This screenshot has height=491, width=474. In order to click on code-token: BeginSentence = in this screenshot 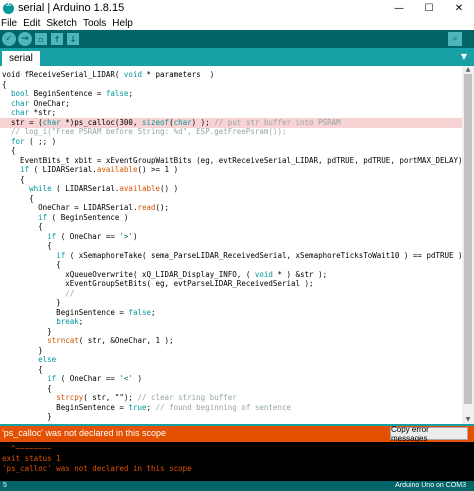, I will do `click(67, 93)`.